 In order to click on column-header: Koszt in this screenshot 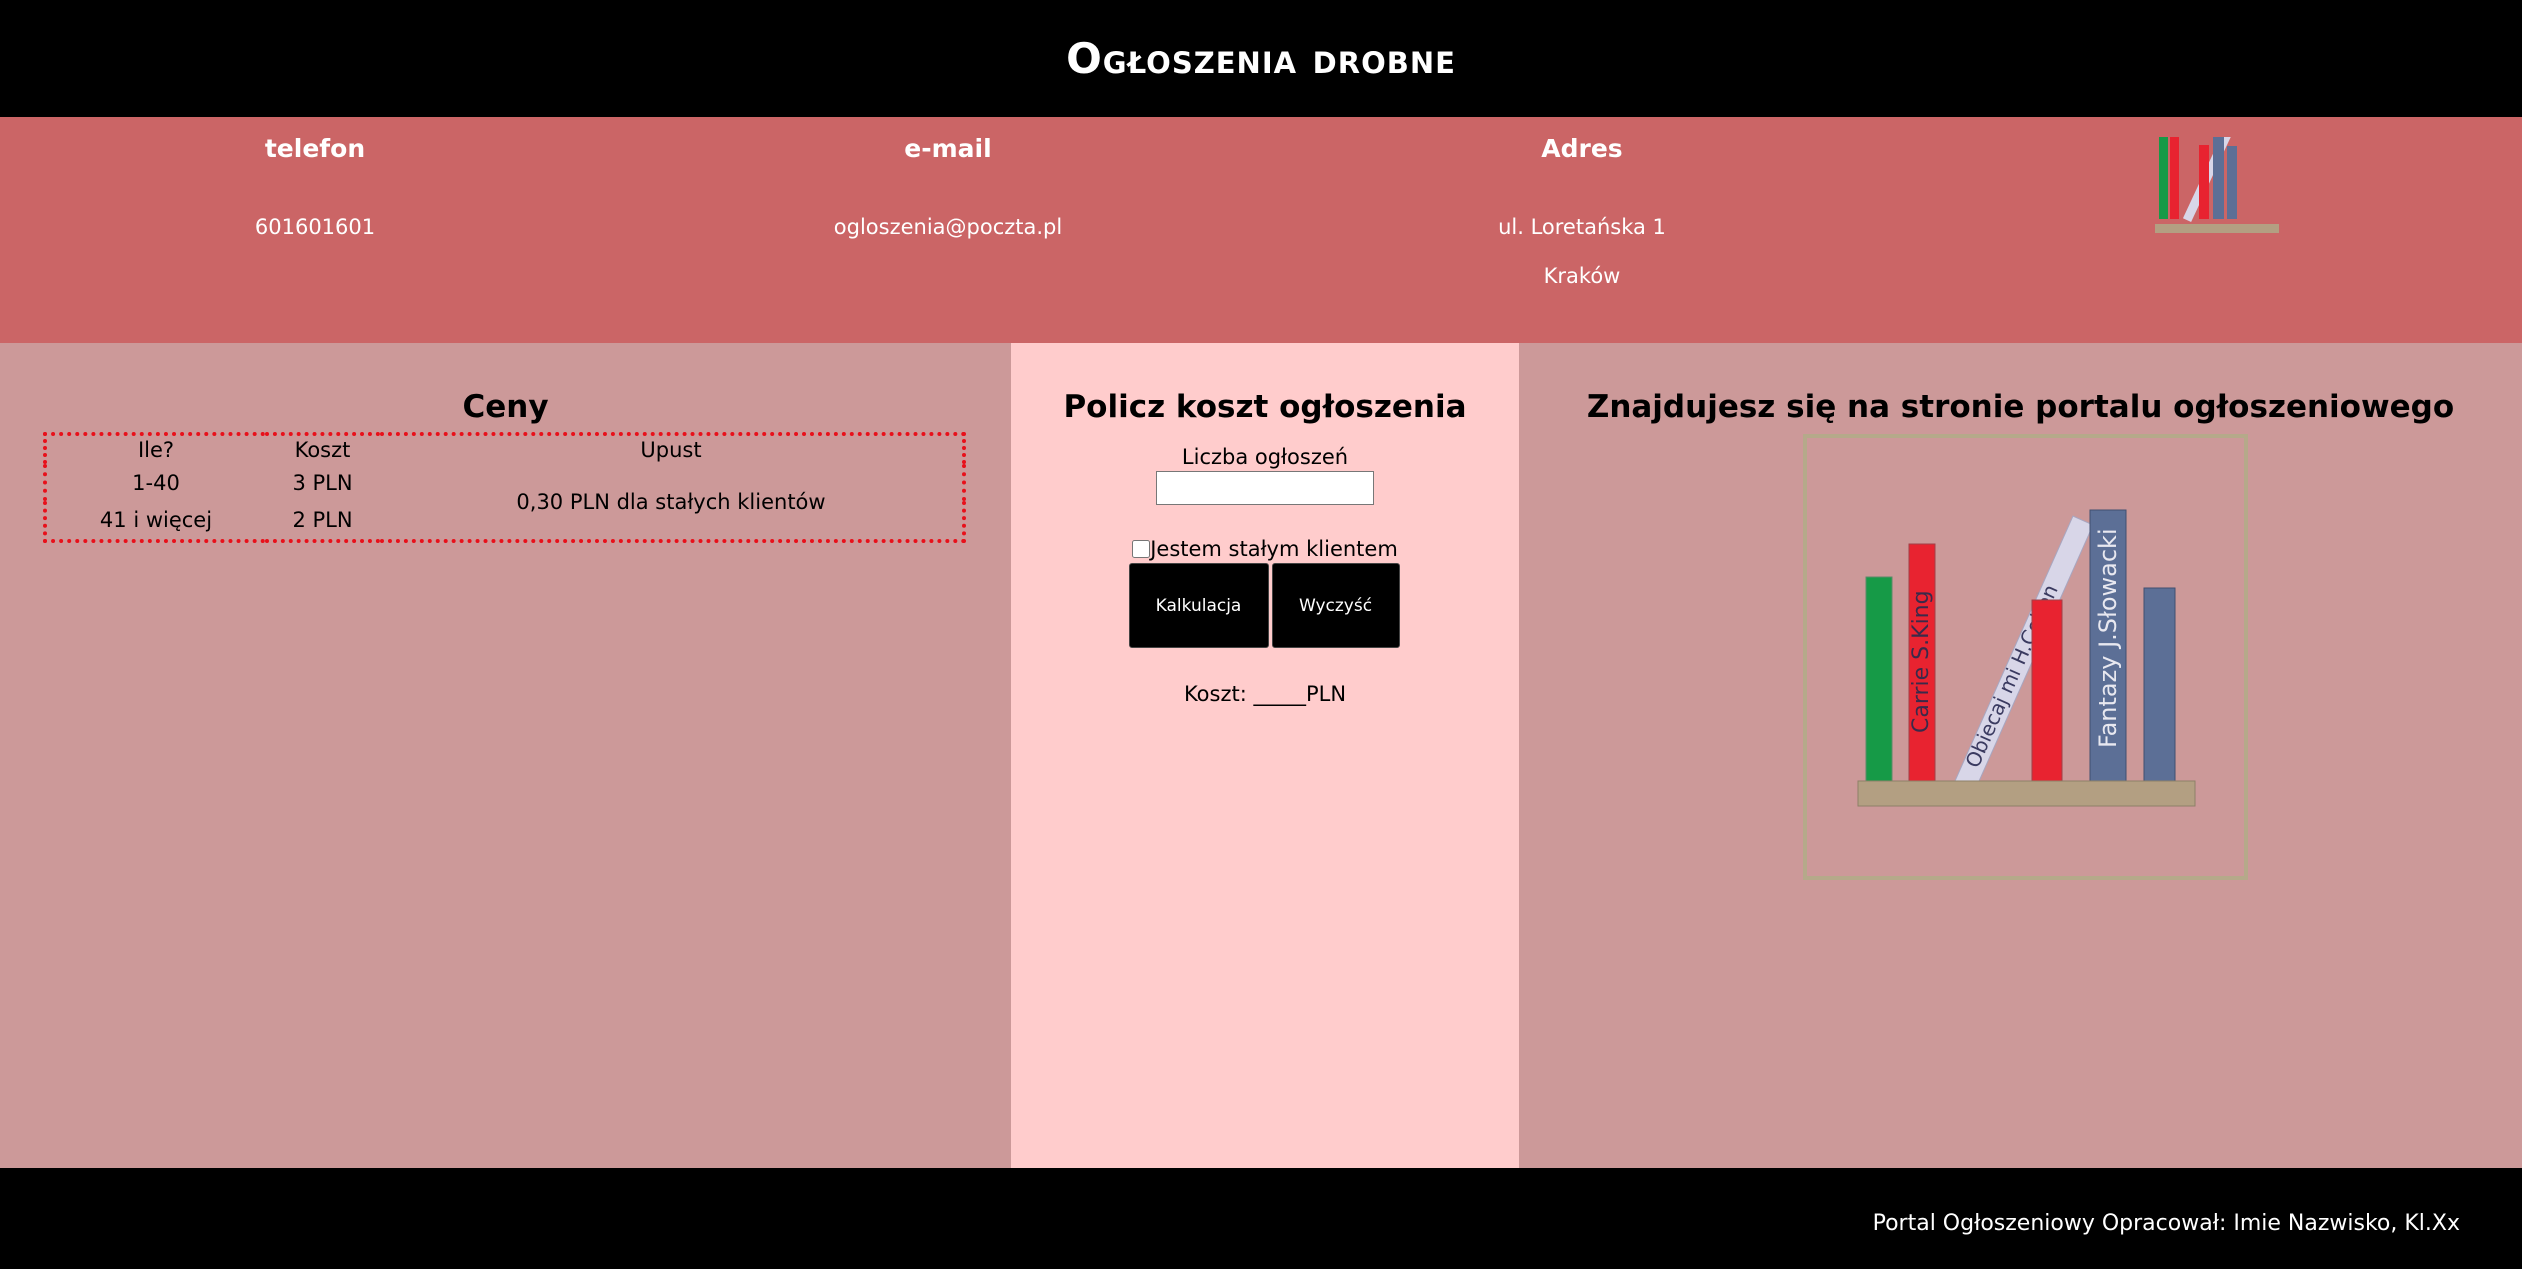, I will do `click(322, 450)`.